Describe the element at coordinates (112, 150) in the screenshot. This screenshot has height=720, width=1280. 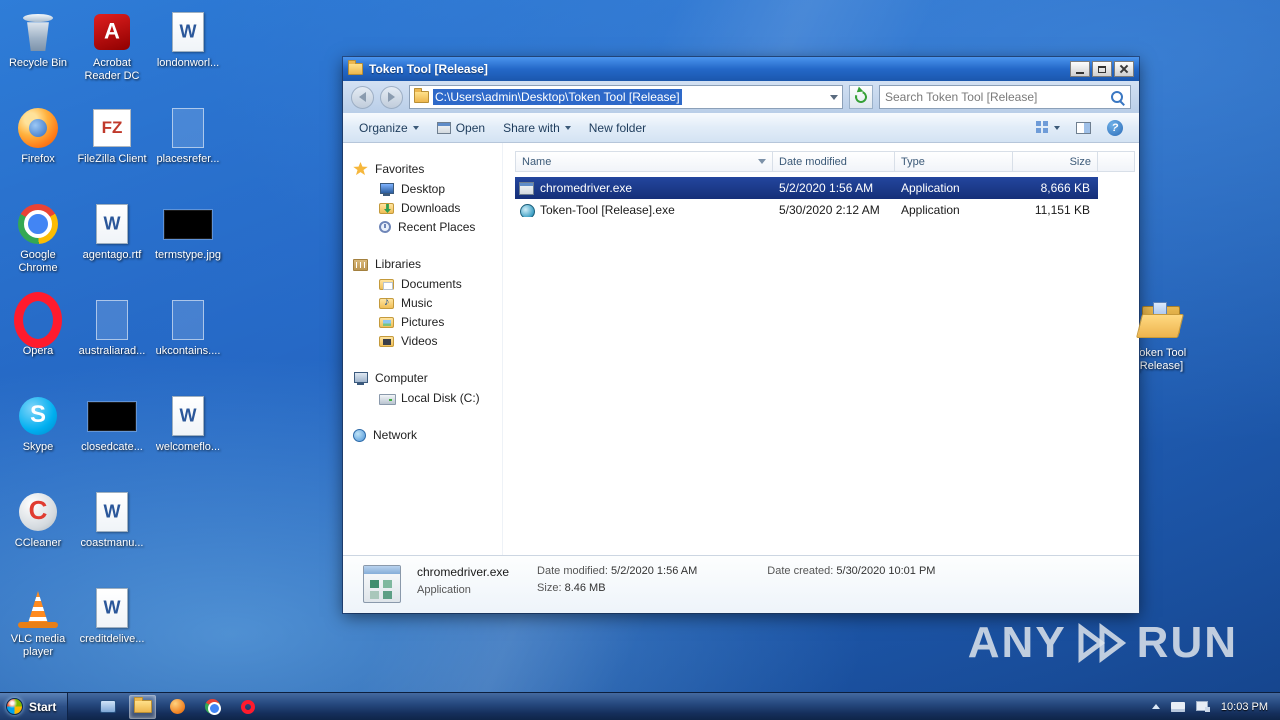
I see `desktop-icon-filezilla: FileZilla Client` at that location.